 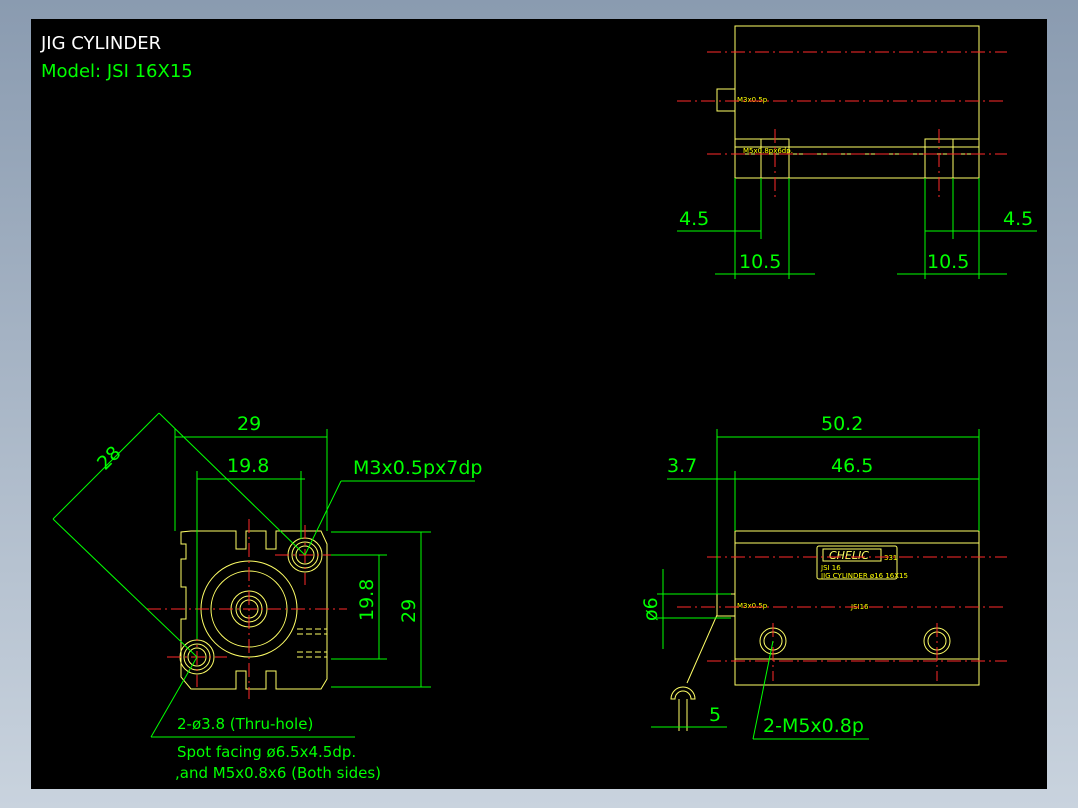 What do you see at coordinates (752, 100) in the screenshot?
I see `top-thread-label: M3x0.5p` at bounding box center [752, 100].